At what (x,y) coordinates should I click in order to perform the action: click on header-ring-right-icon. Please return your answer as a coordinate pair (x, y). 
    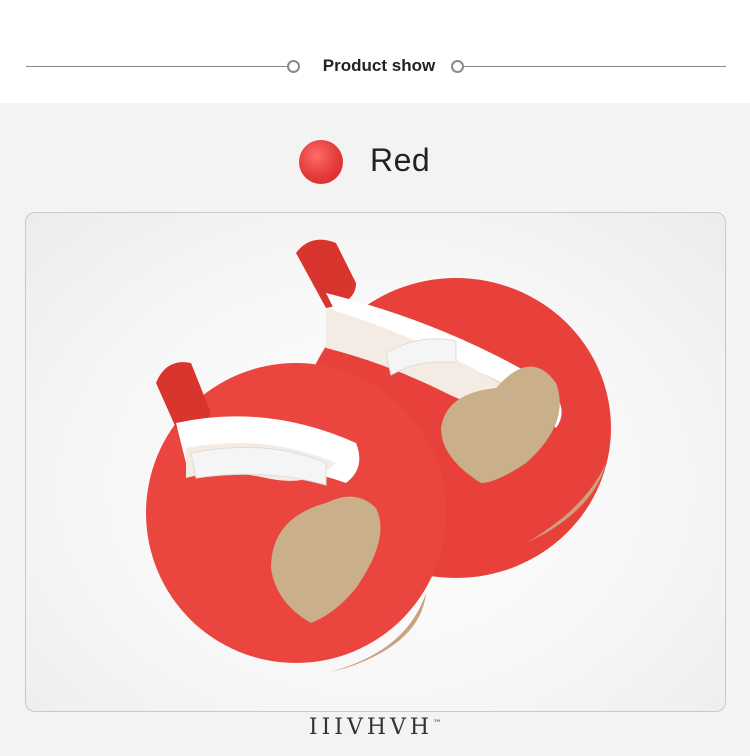
    Looking at the image, I should click on (457, 66).